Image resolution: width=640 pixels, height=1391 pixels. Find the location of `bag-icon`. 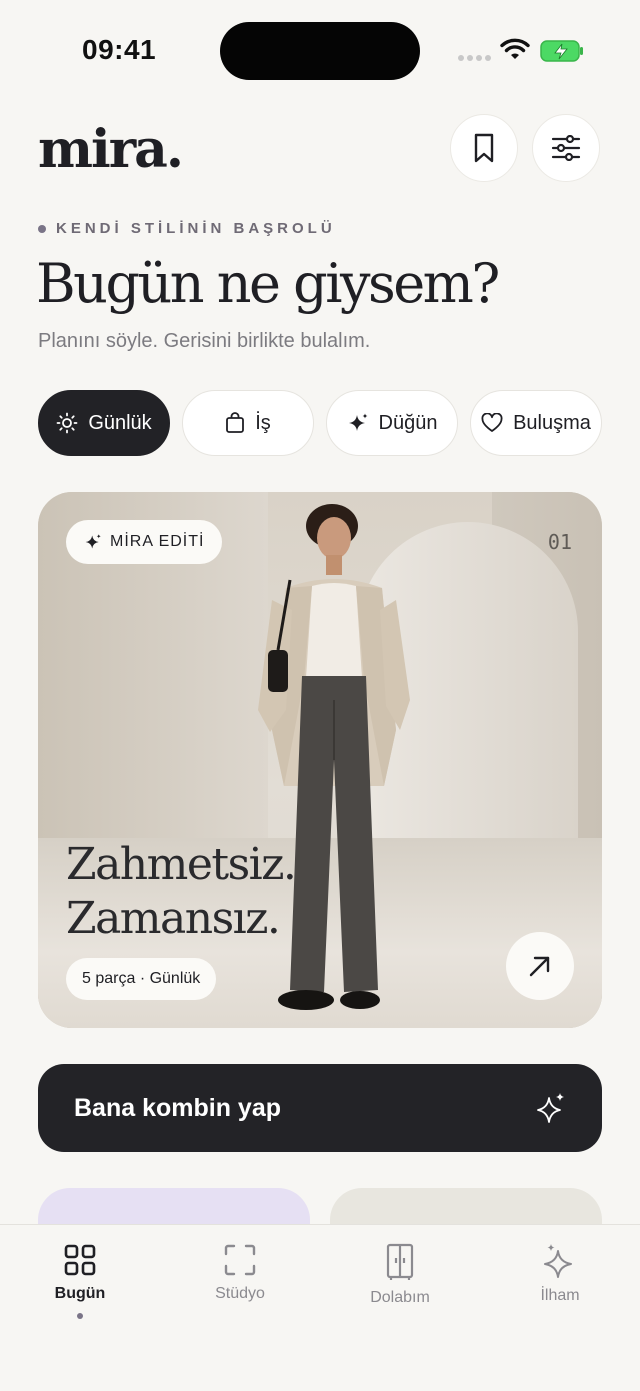

bag-icon is located at coordinates (235, 422).